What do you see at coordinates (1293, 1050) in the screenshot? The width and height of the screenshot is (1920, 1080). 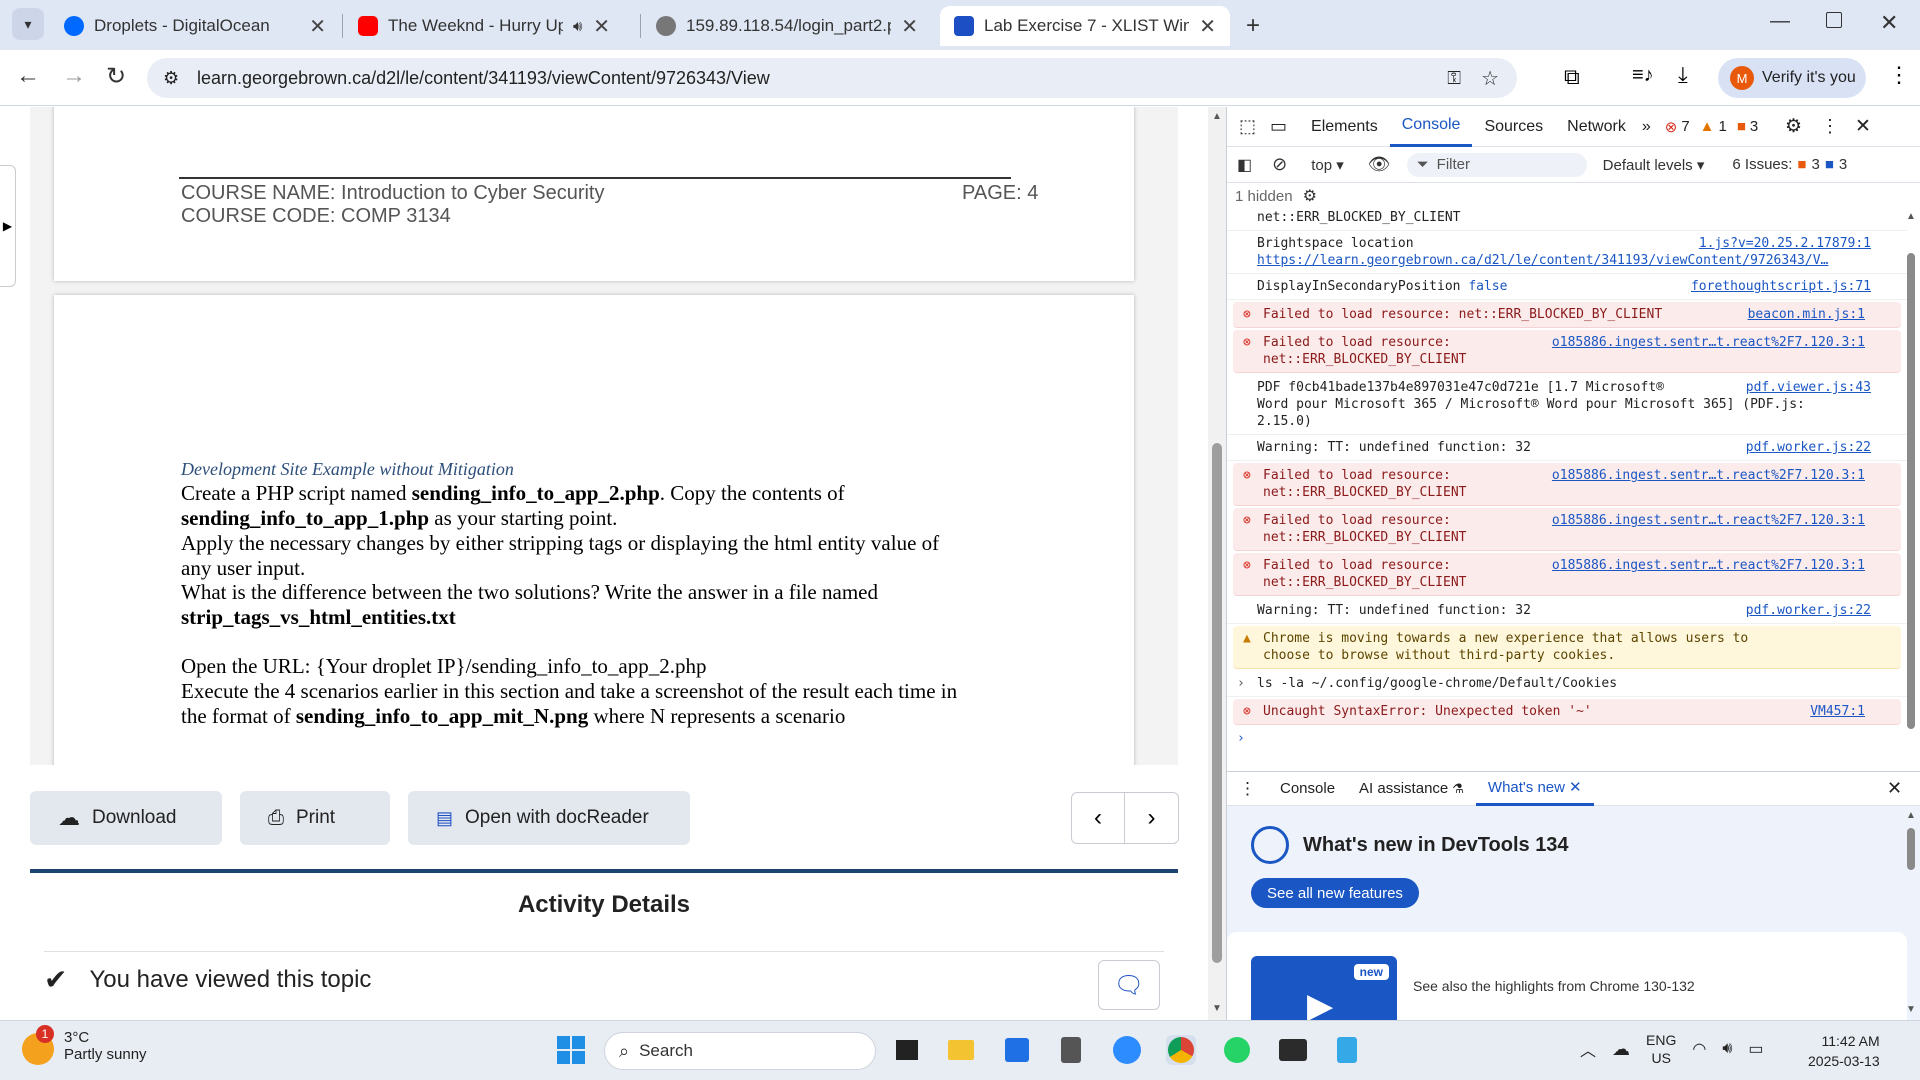 I see `terminal-icon` at bounding box center [1293, 1050].